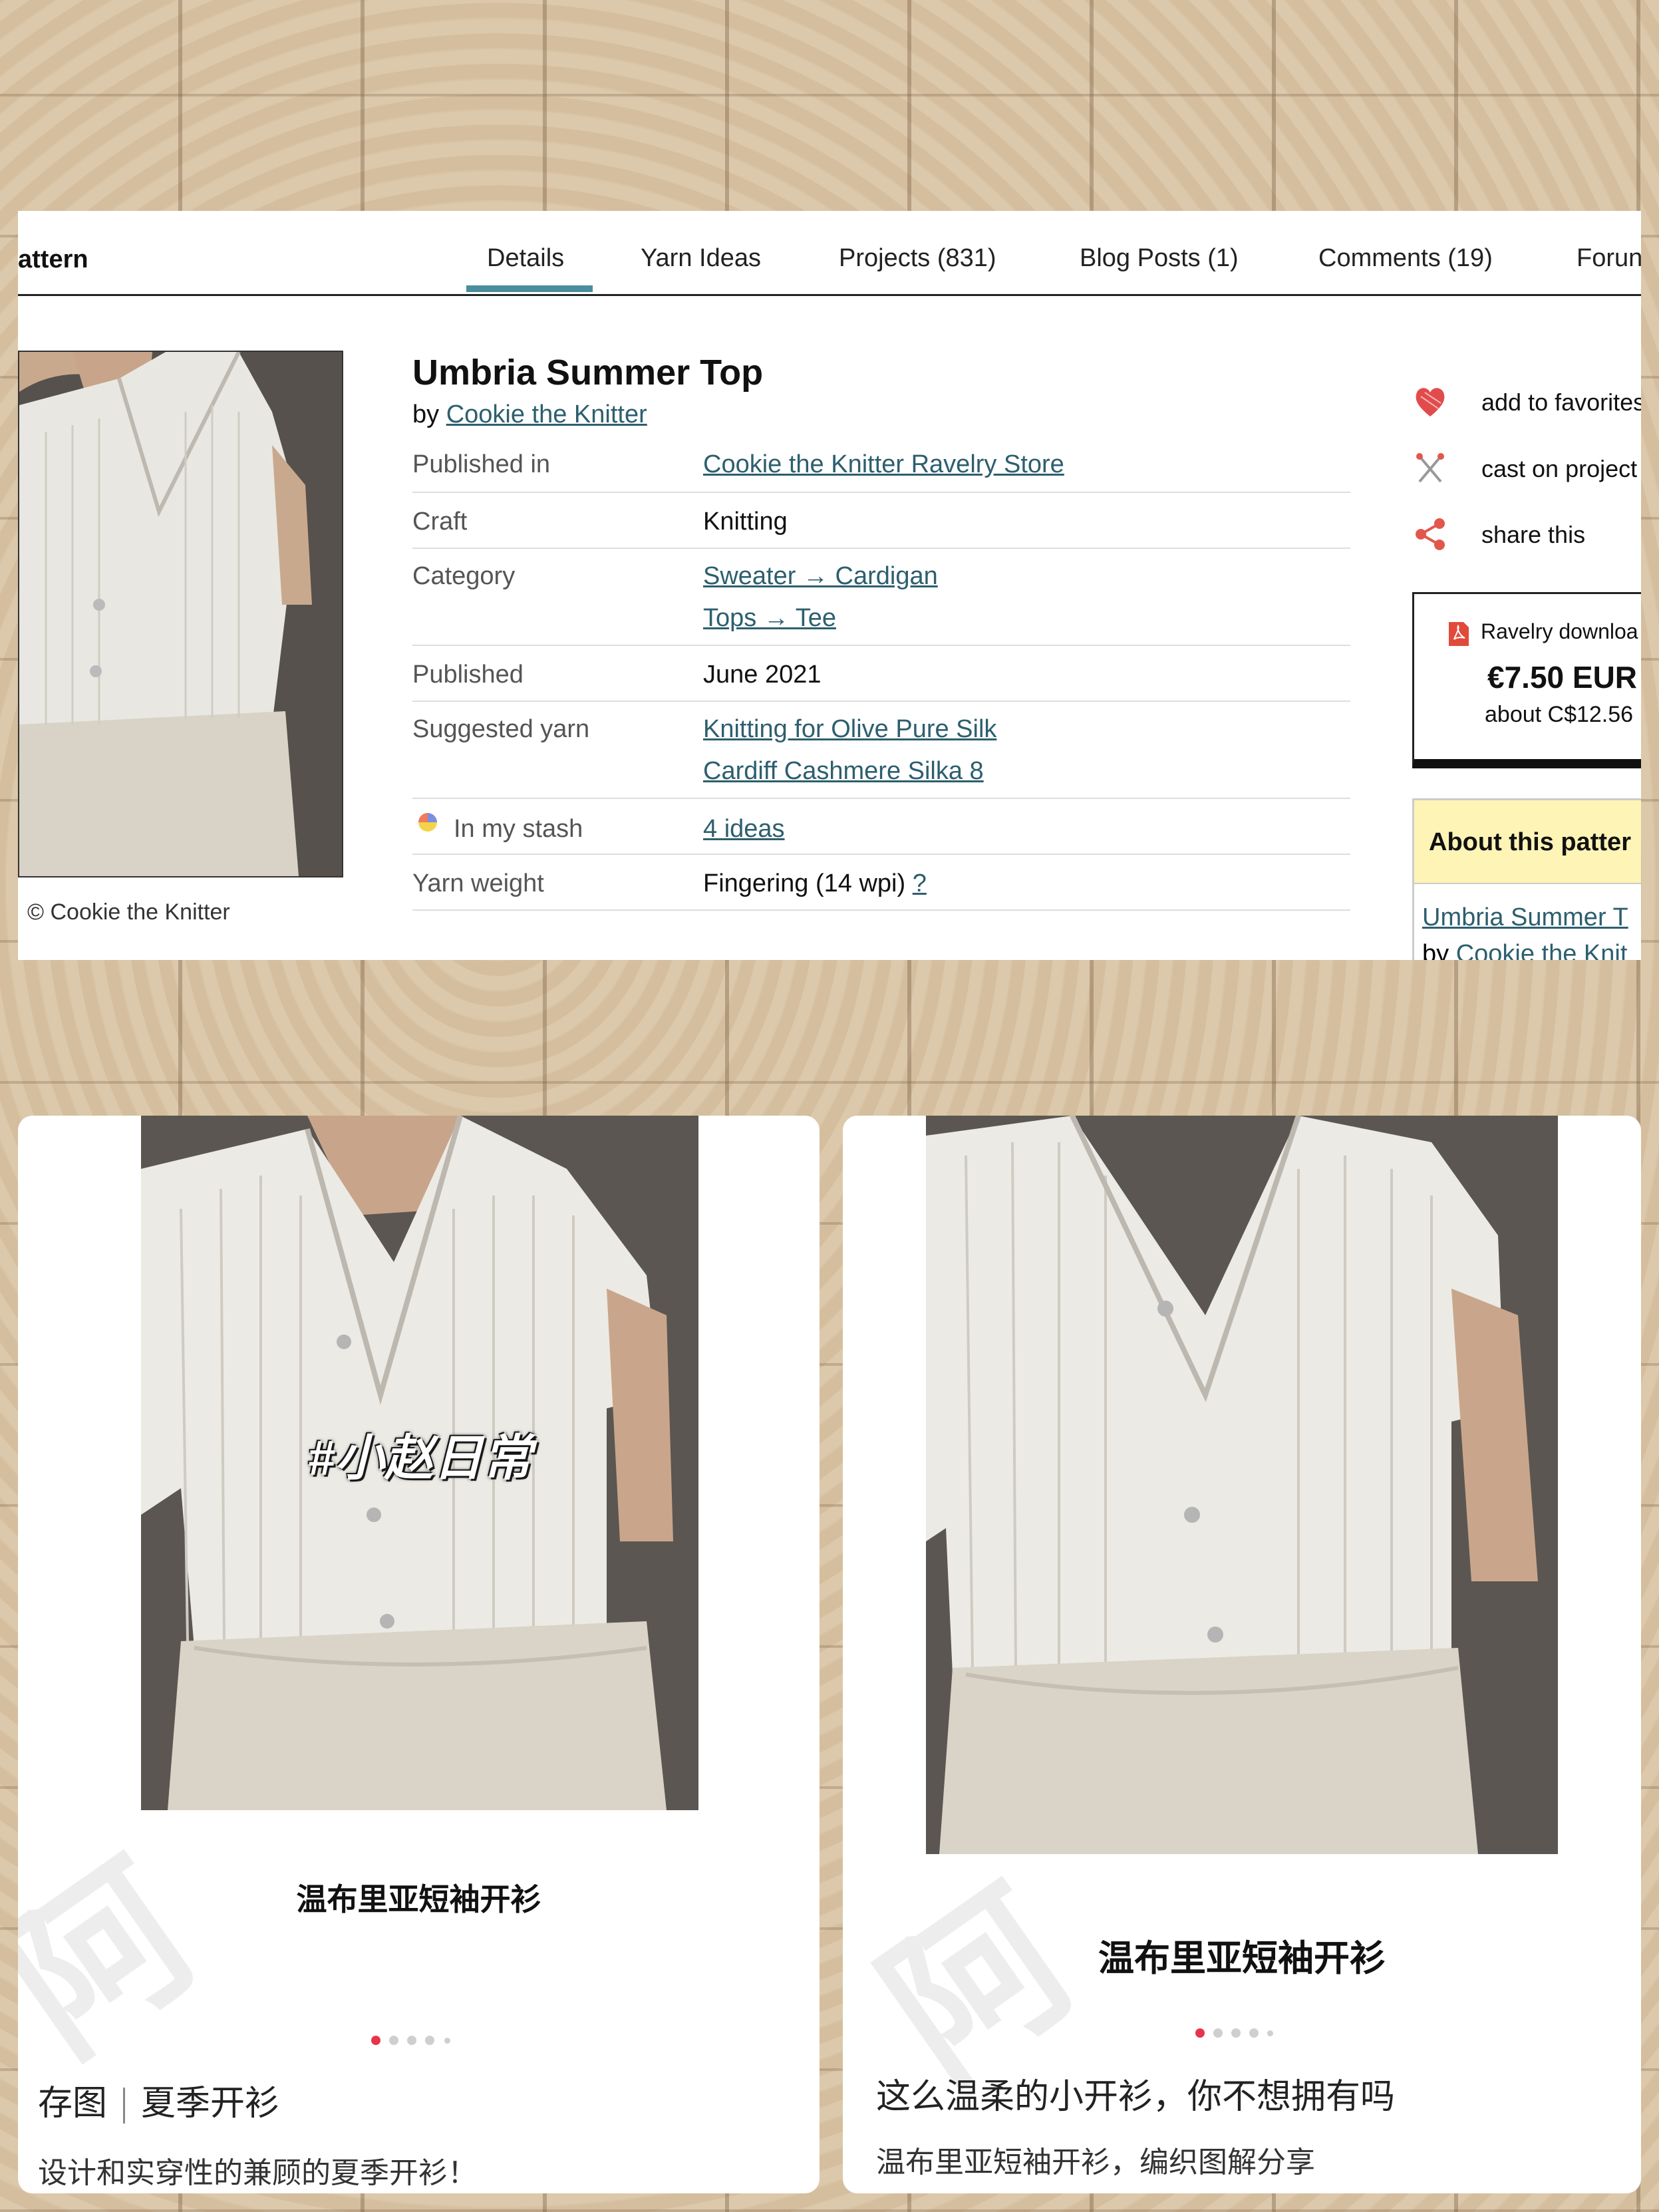  Describe the element at coordinates (1562, 677) in the screenshot. I see `price: €7.50 EUR` at that location.